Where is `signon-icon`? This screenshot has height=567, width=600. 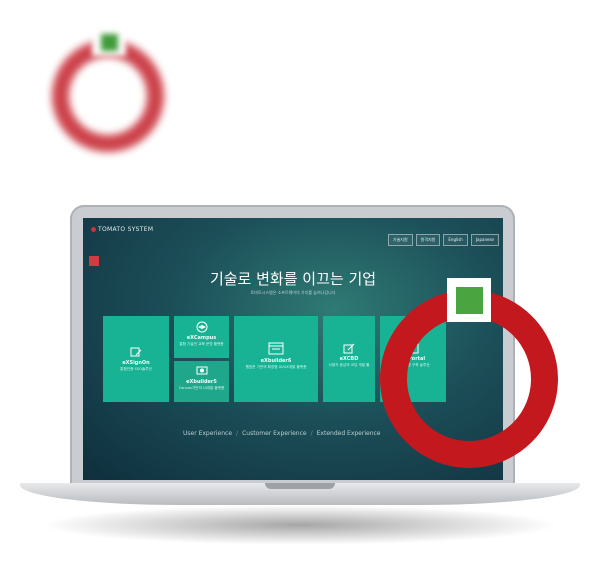 signon-icon is located at coordinates (136, 352).